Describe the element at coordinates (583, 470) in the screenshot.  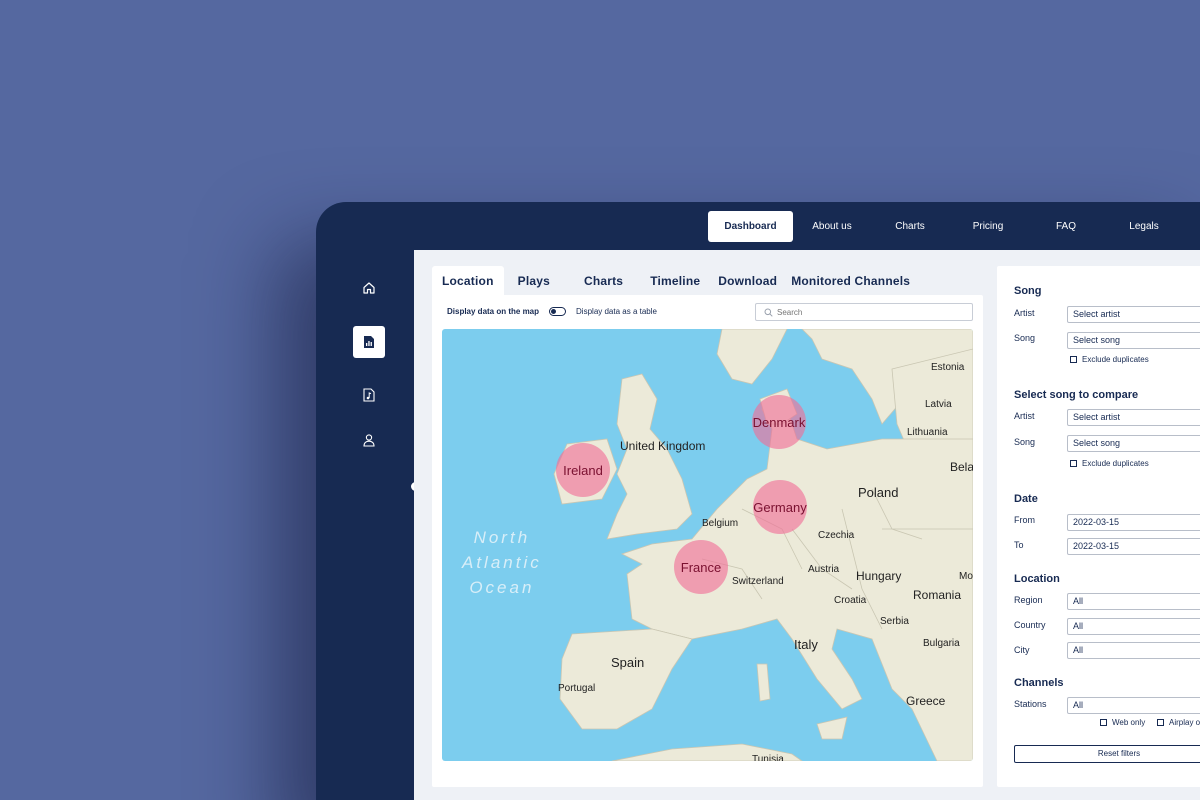
I see `bubble-ireland: Ireland` at that location.